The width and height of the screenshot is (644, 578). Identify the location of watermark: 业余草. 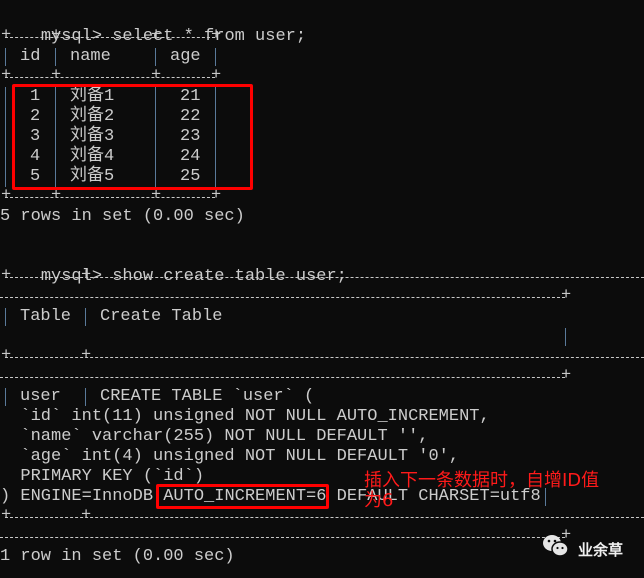
(582, 549).